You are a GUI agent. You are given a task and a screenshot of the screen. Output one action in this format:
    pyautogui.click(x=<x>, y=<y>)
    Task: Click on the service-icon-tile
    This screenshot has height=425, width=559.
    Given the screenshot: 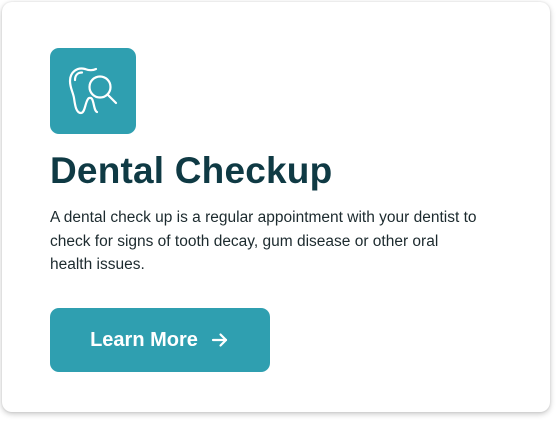 What is the action you would take?
    pyautogui.click(x=93, y=91)
    